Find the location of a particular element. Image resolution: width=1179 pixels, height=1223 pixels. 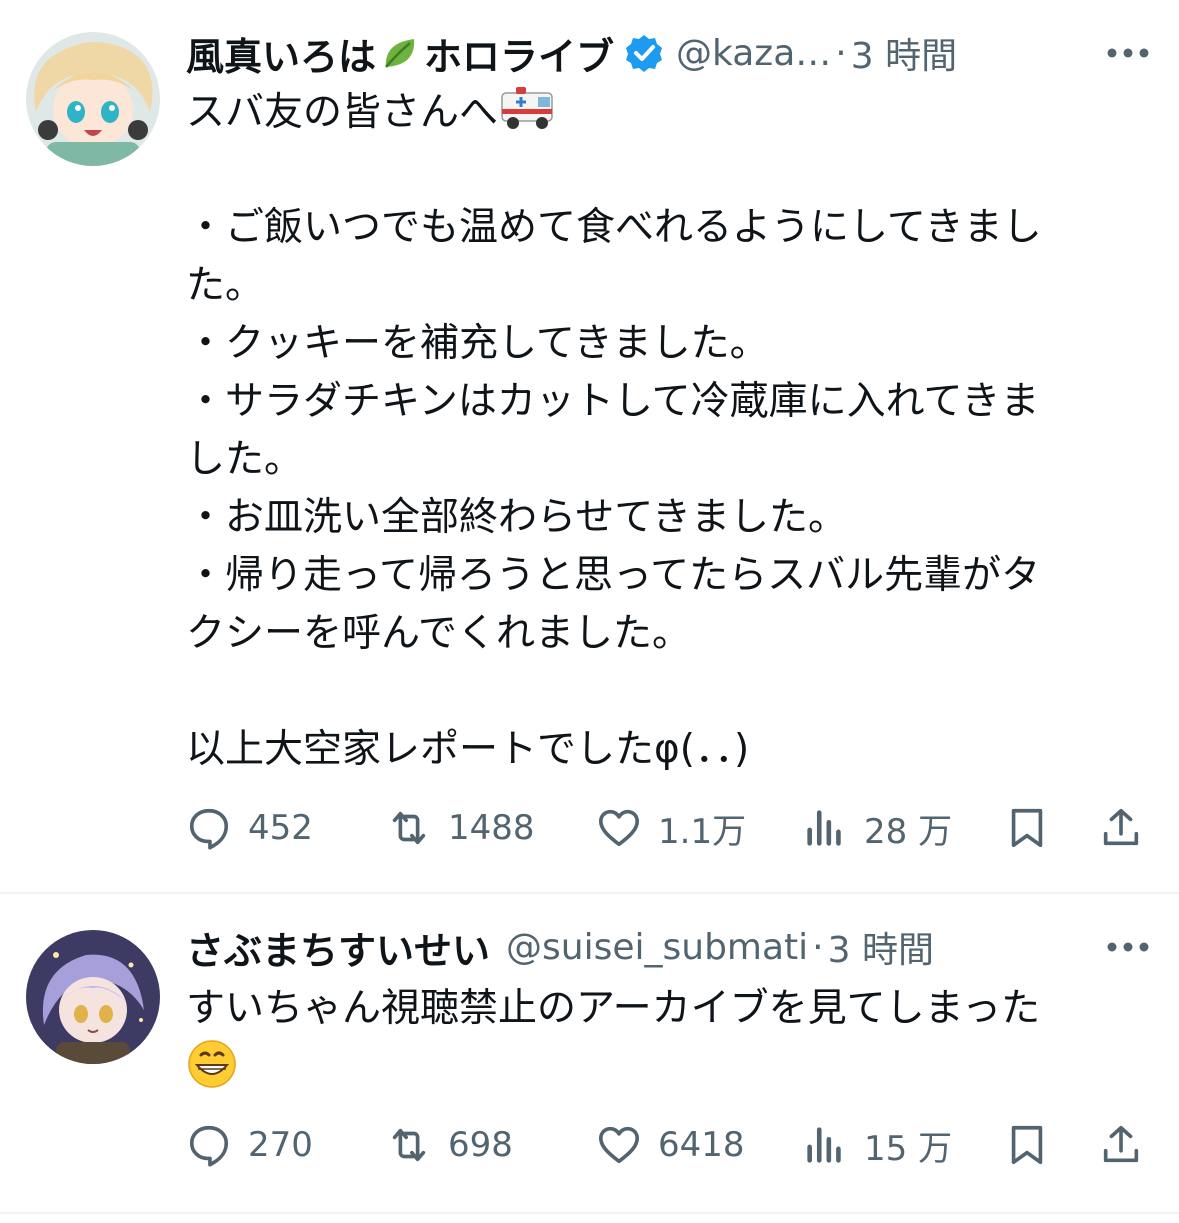

tweet-header: さぶまちすいせい @suisei_submati · 3 時間 is located at coordinates (672, 947).